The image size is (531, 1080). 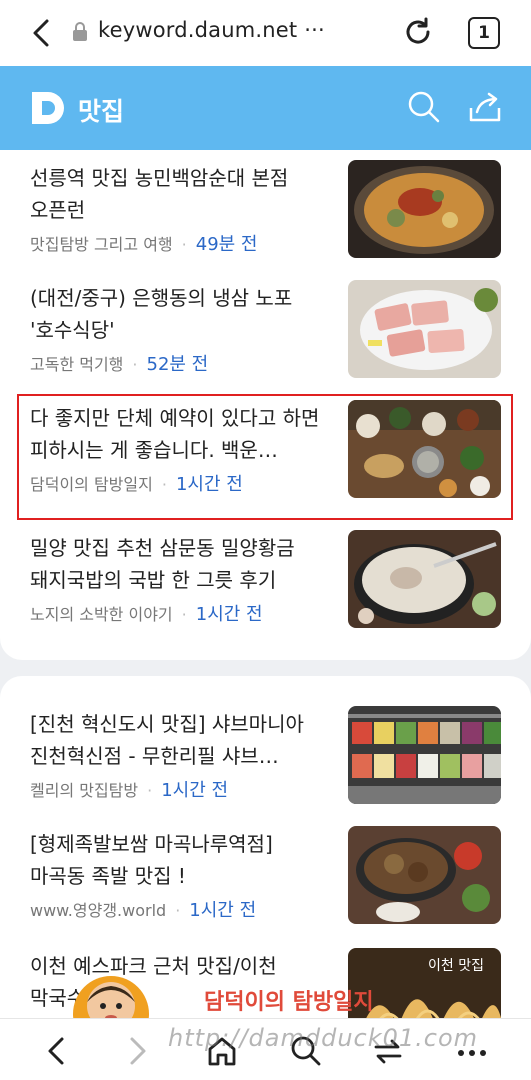 I want to click on article-title: 밀양 맛집 추천 삼문동 밀양황금 돼지국밥의 국밥 한 그릇 후기, so click(x=180, y=564).